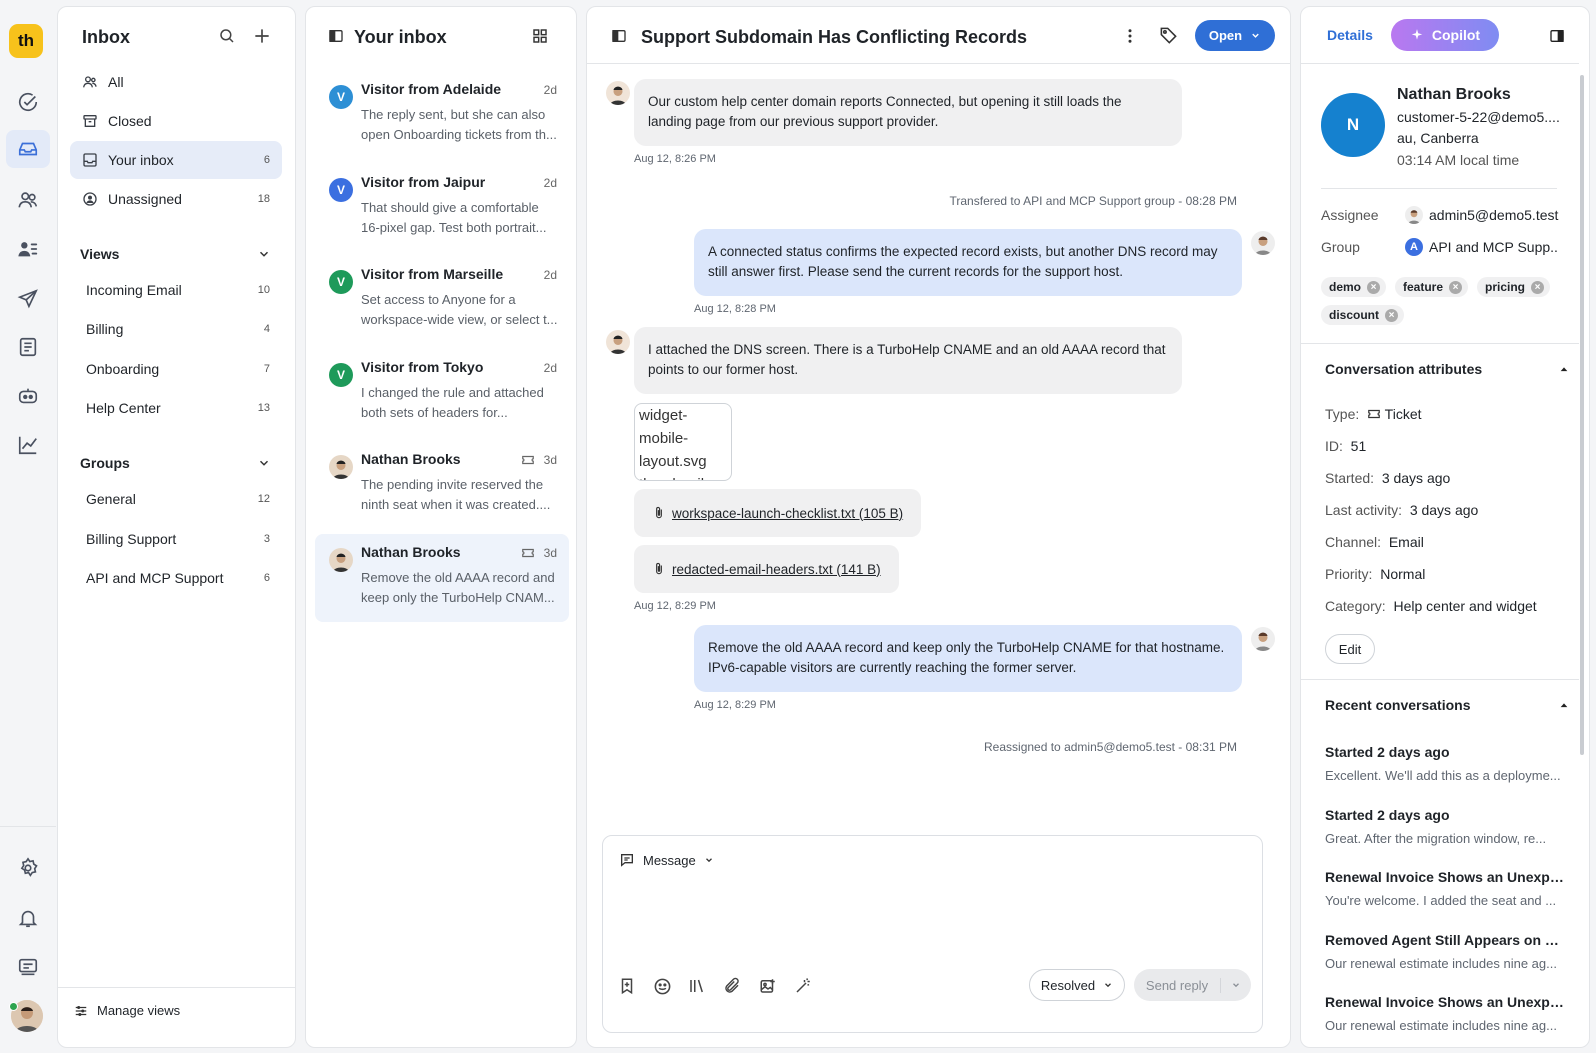 This screenshot has width=1596, height=1053. Describe the element at coordinates (528, 553) in the screenshot. I see `ticket-icon` at that location.